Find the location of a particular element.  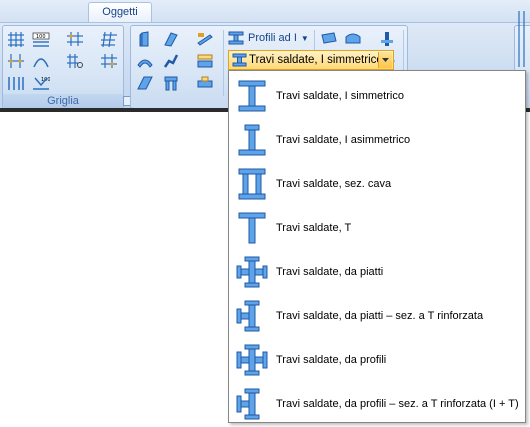

profili-dropdown: Profili ad I ▼ is located at coordinates (268, 38).